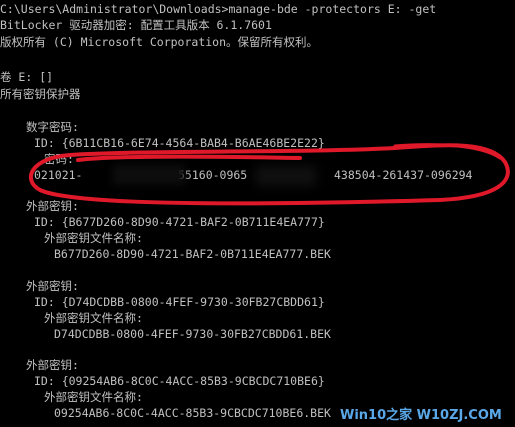 Image resolution: width=515 pixels, height=427 pixels. What do you see at coordinates (286, 176) in the screenshot?
I see `redaction-blur-right` at bounding box center [286, 176].